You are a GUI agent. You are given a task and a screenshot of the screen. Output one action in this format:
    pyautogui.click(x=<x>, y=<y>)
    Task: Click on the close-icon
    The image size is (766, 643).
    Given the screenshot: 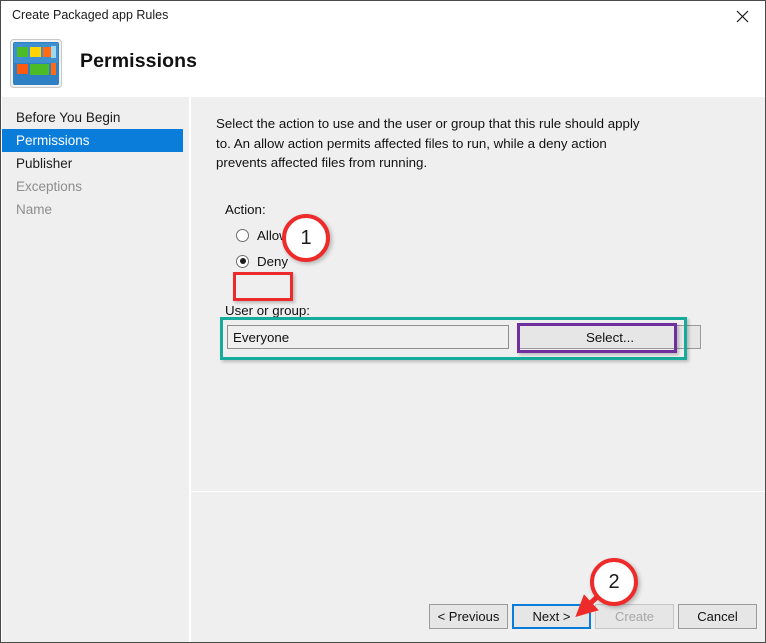 What is the action you would take?
    pyautogui.click(x=742, y=16)
    